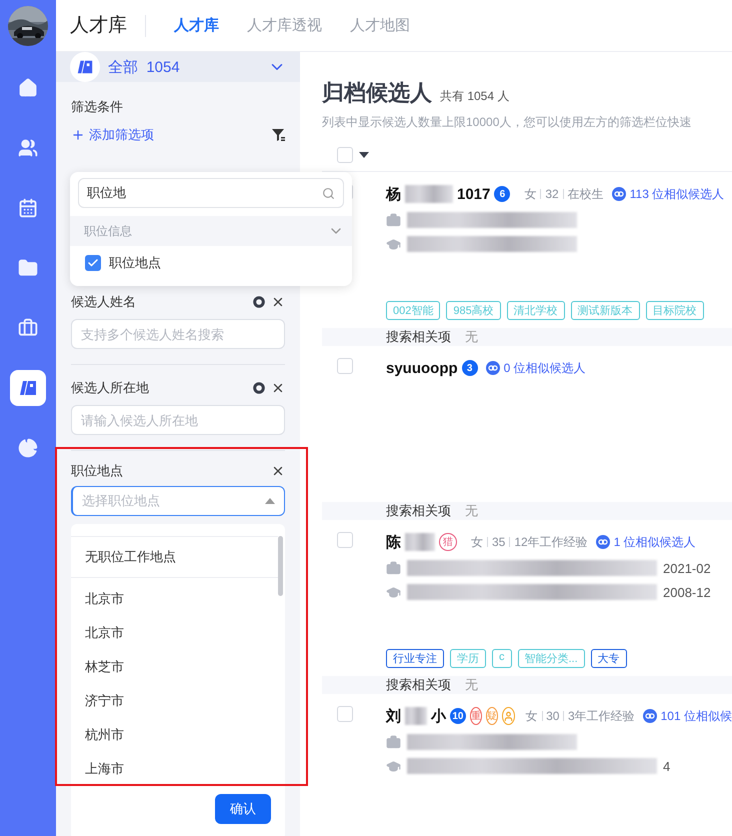 Image resolution: width=732 pixels, height=836 pixels. I want to click on candidate-meta: 32, so click(552, 194).